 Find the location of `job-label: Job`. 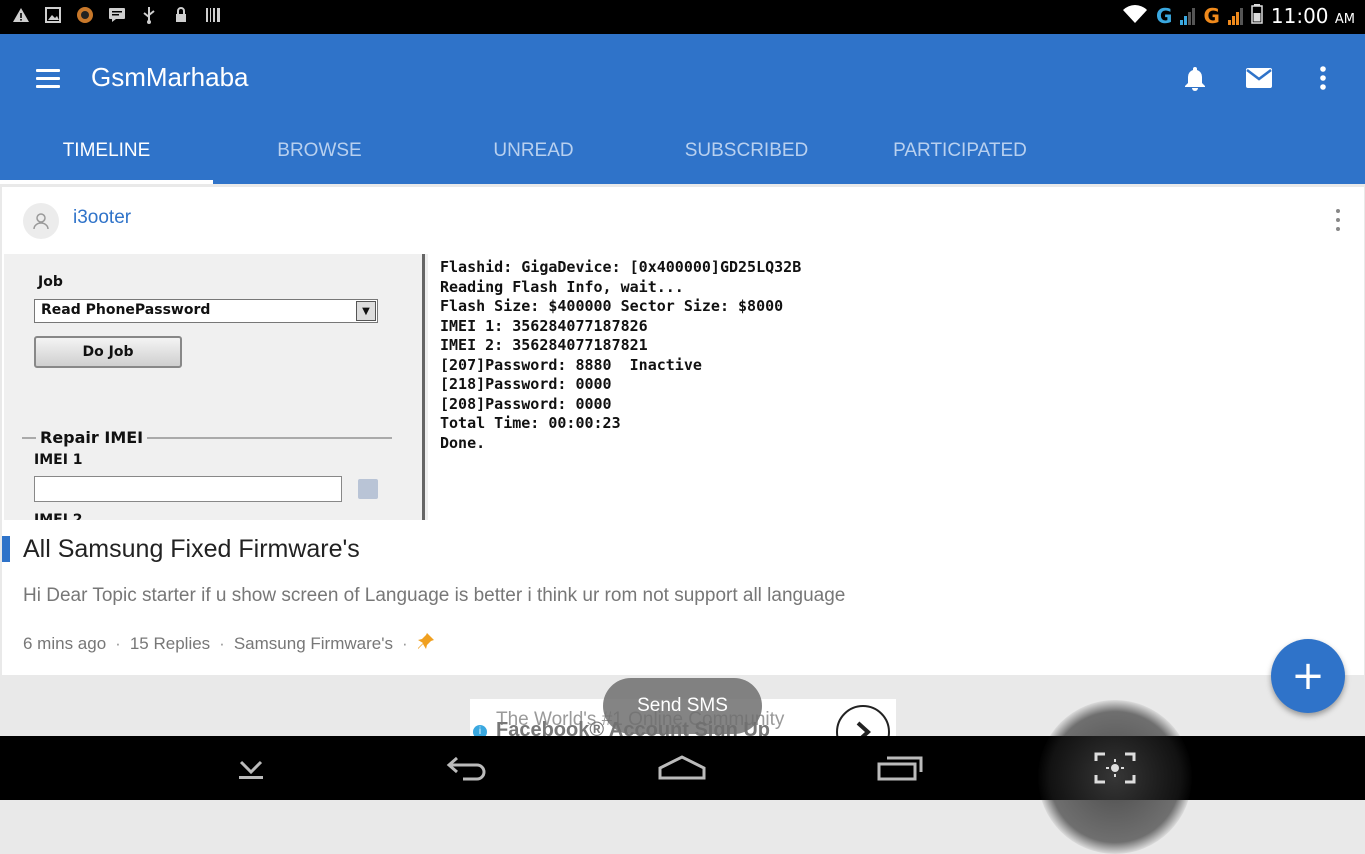

job-label: Job is located at coordinates (50, 282).